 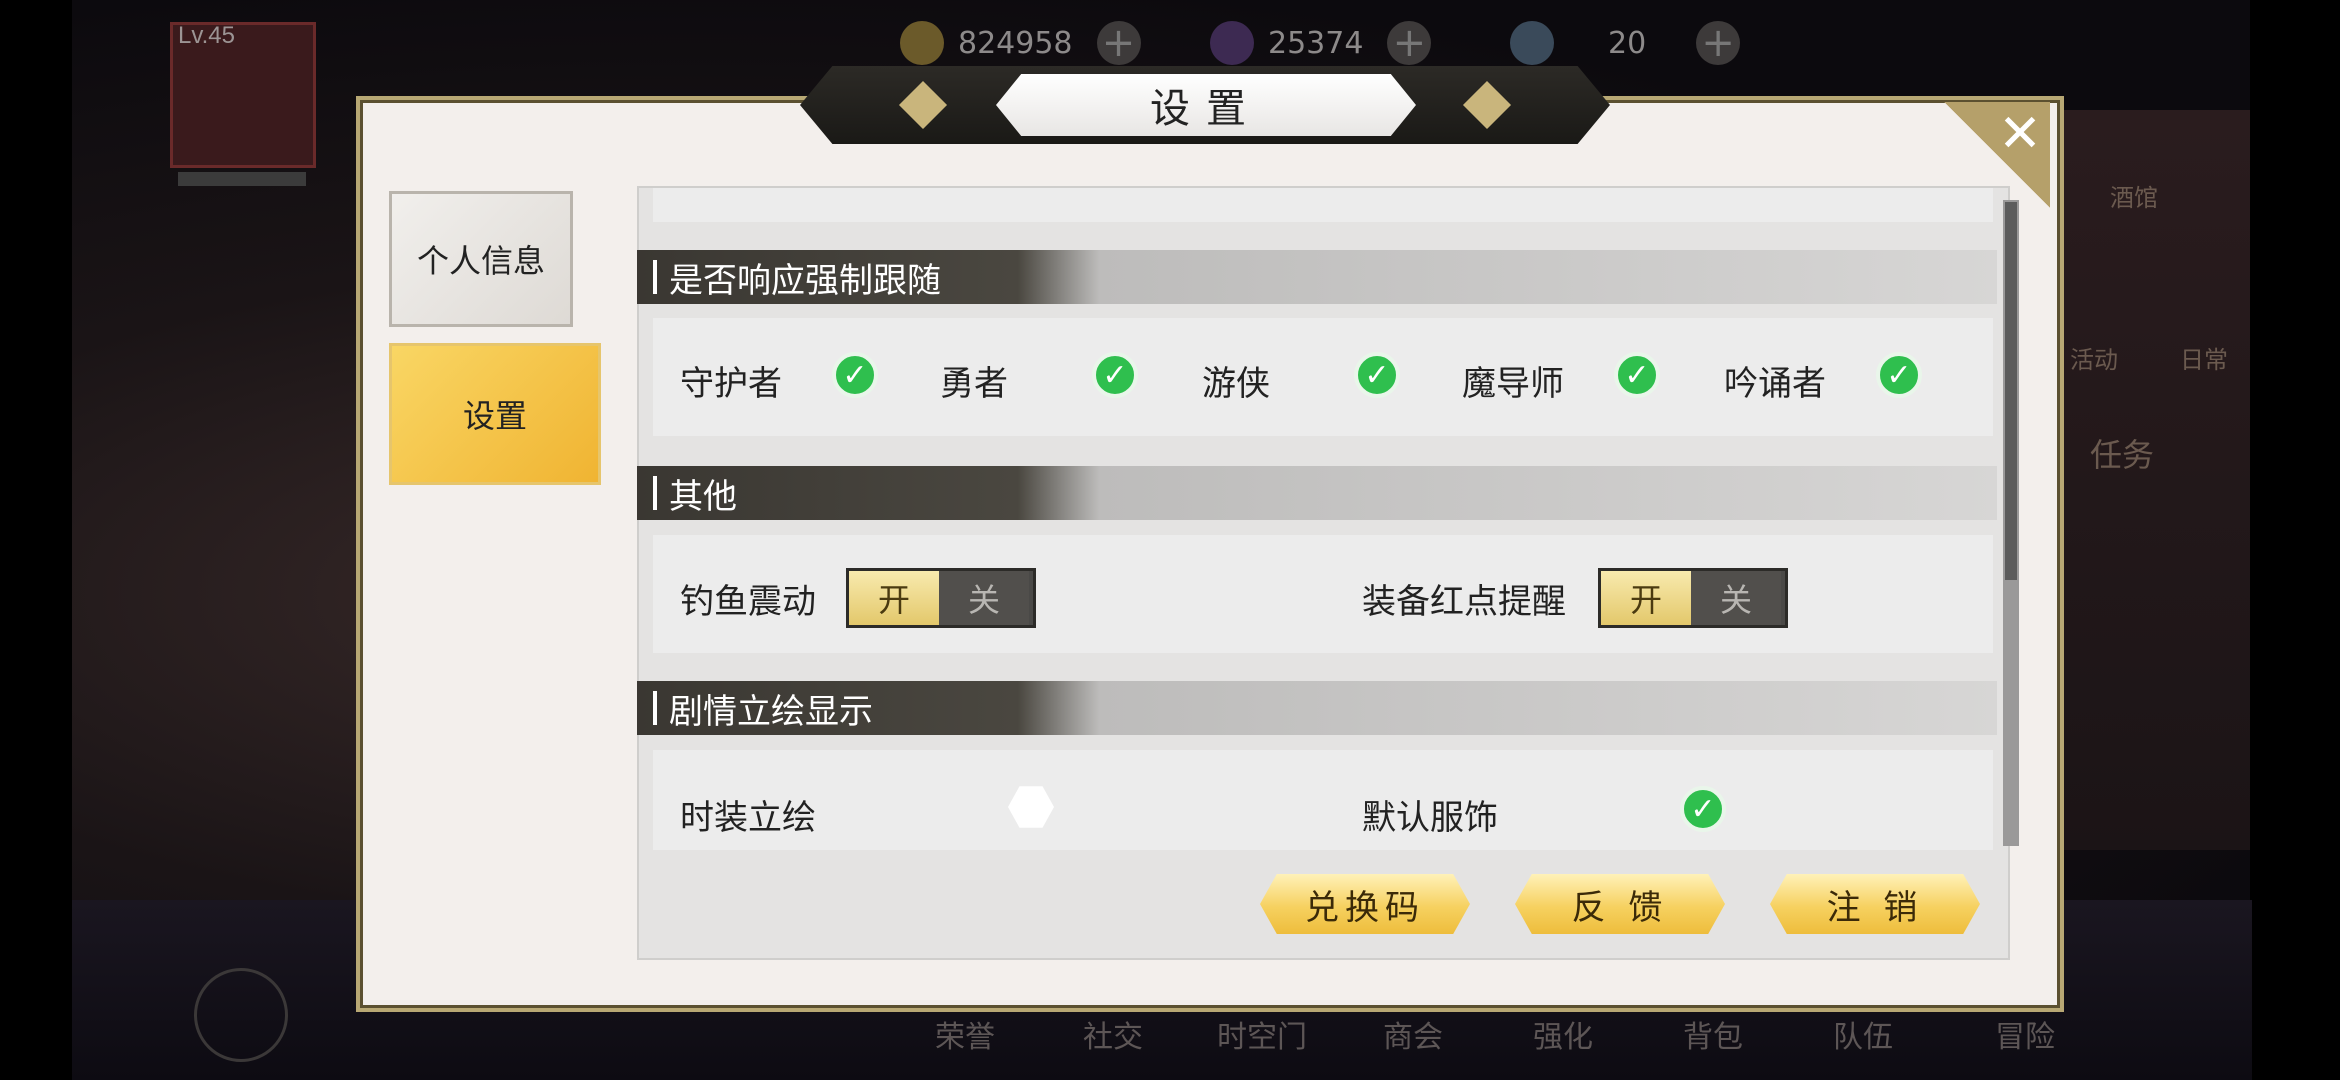 I want to click on equip-reminder-label: 装备红点提醒, so click(x=1464, y=602).